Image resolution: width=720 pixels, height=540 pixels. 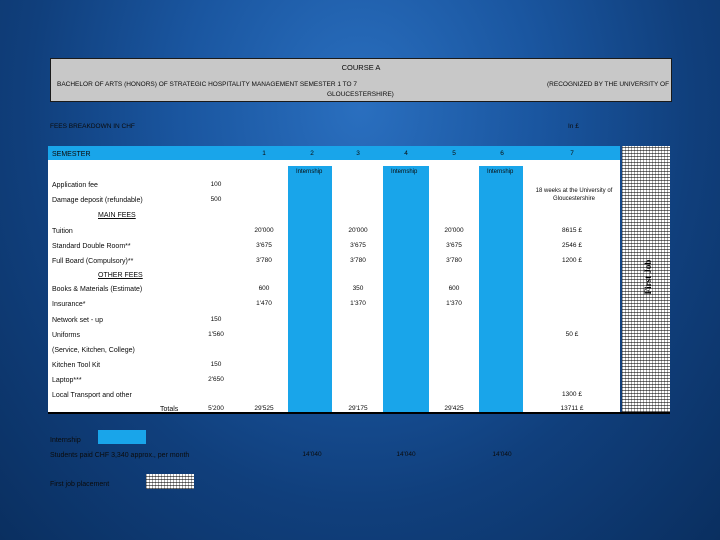 I want to click on tuition-s1: 20'000, so click(x=264, y=230).